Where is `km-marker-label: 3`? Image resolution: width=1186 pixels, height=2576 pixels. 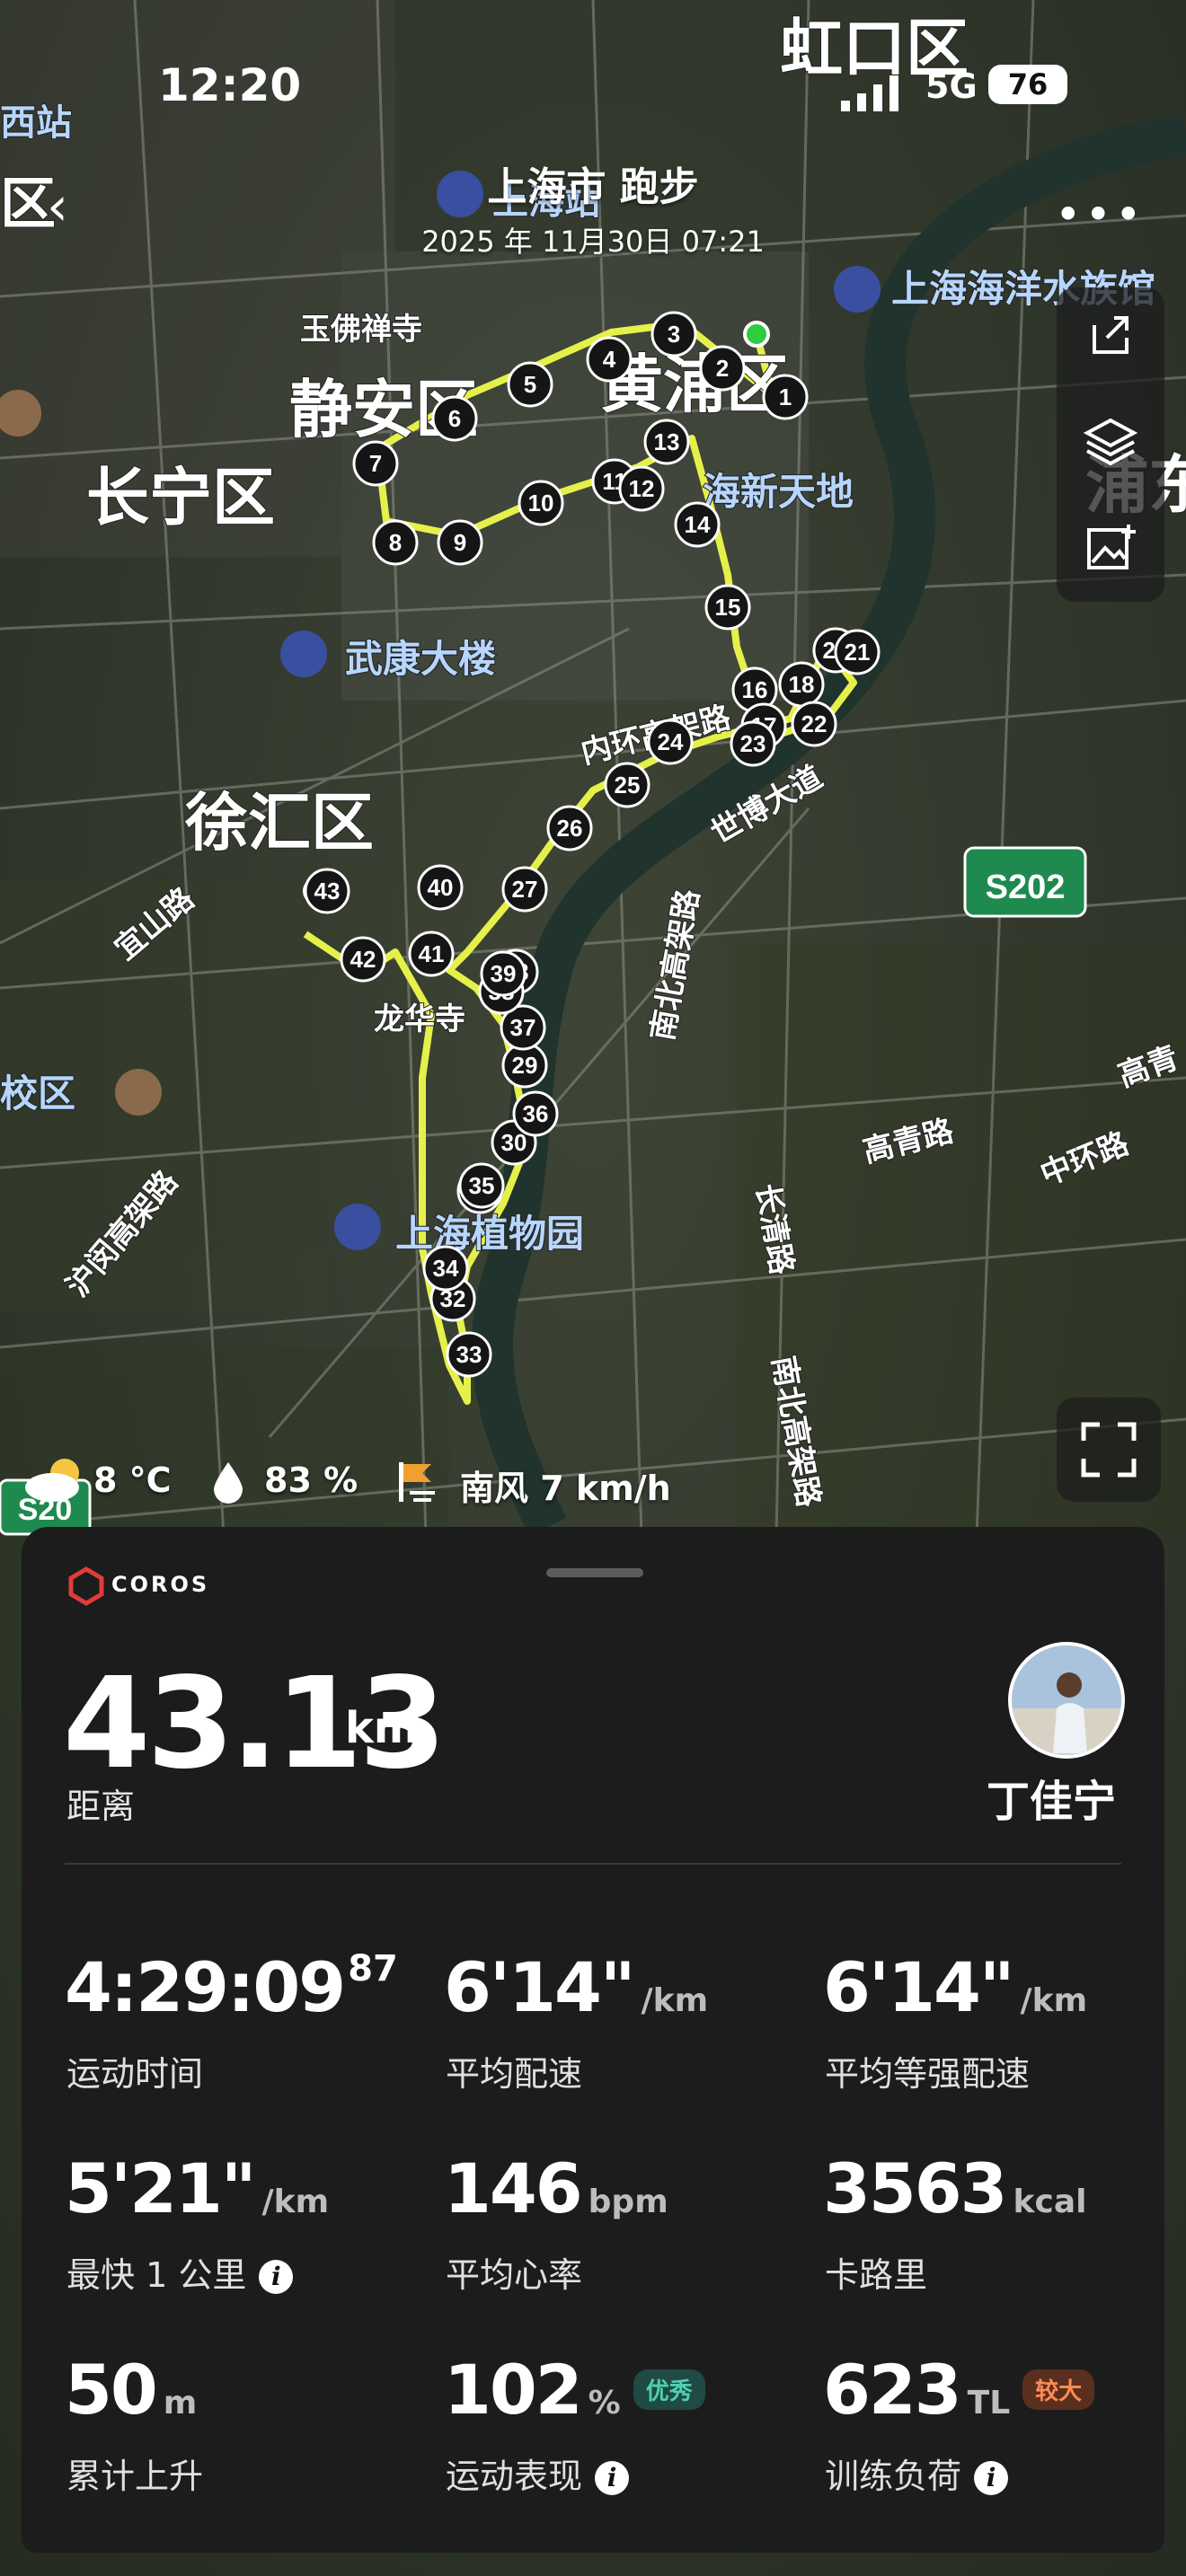
km-marker-label: 3 is located at coordinates (674, 334).